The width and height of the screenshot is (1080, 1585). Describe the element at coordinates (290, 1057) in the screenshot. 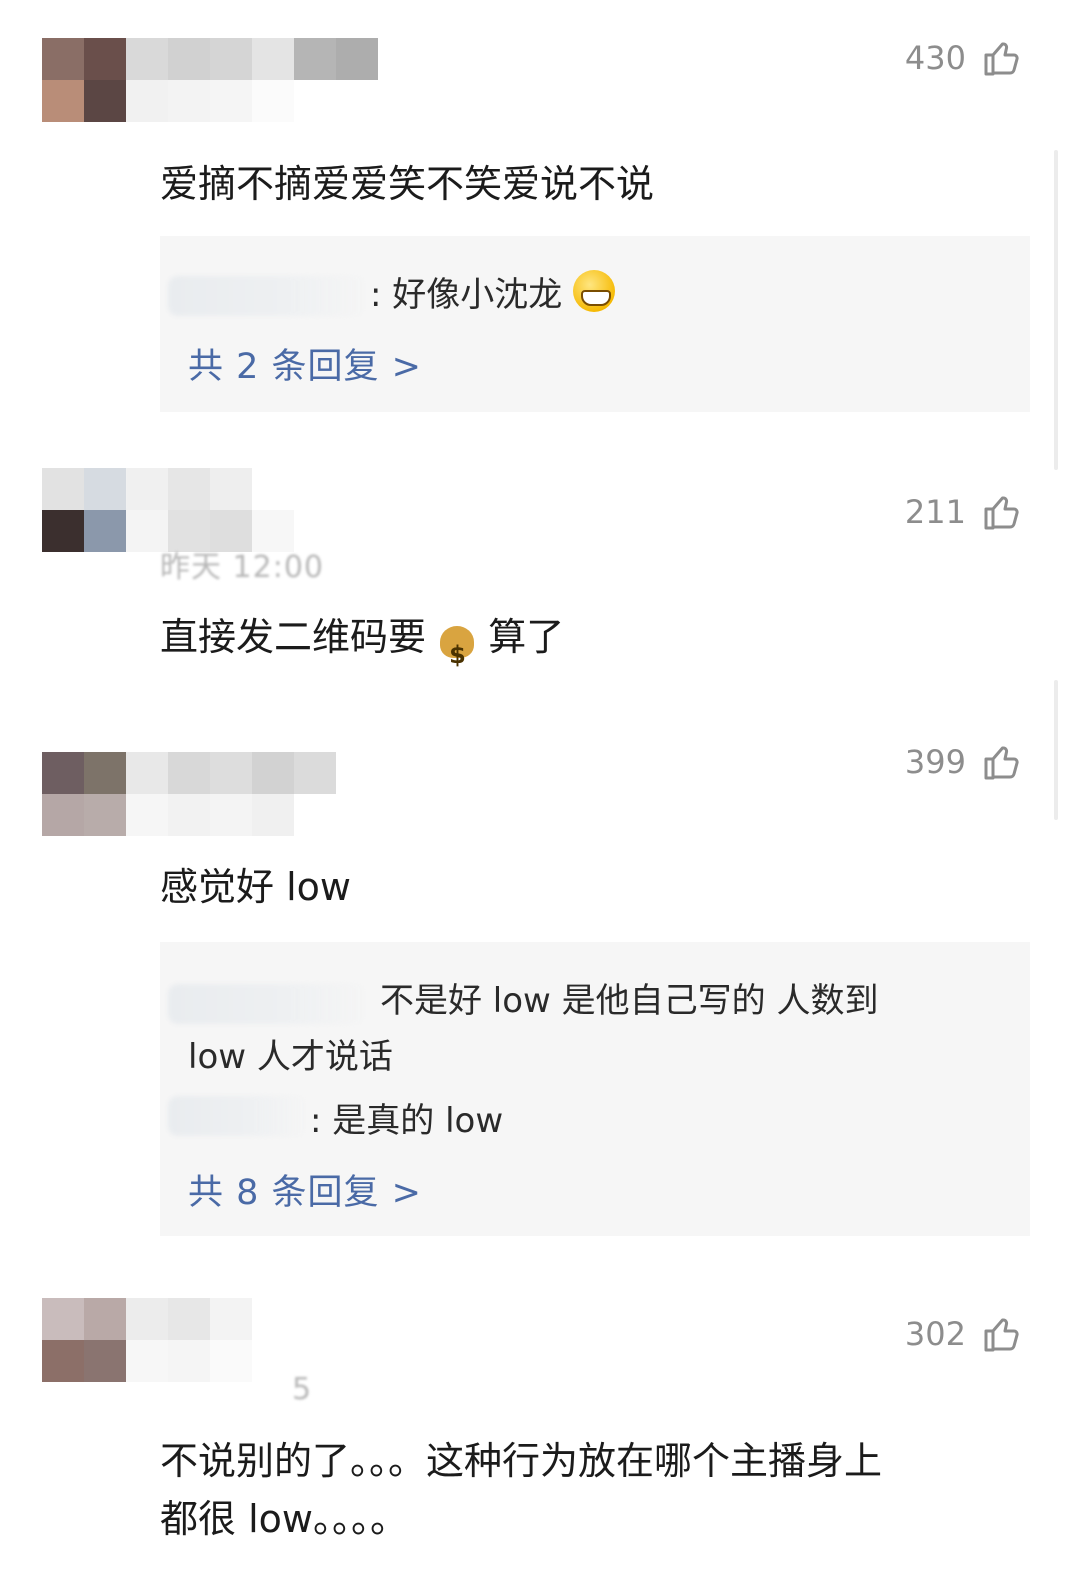

I see `reply-line: low 人才说话` at that location.